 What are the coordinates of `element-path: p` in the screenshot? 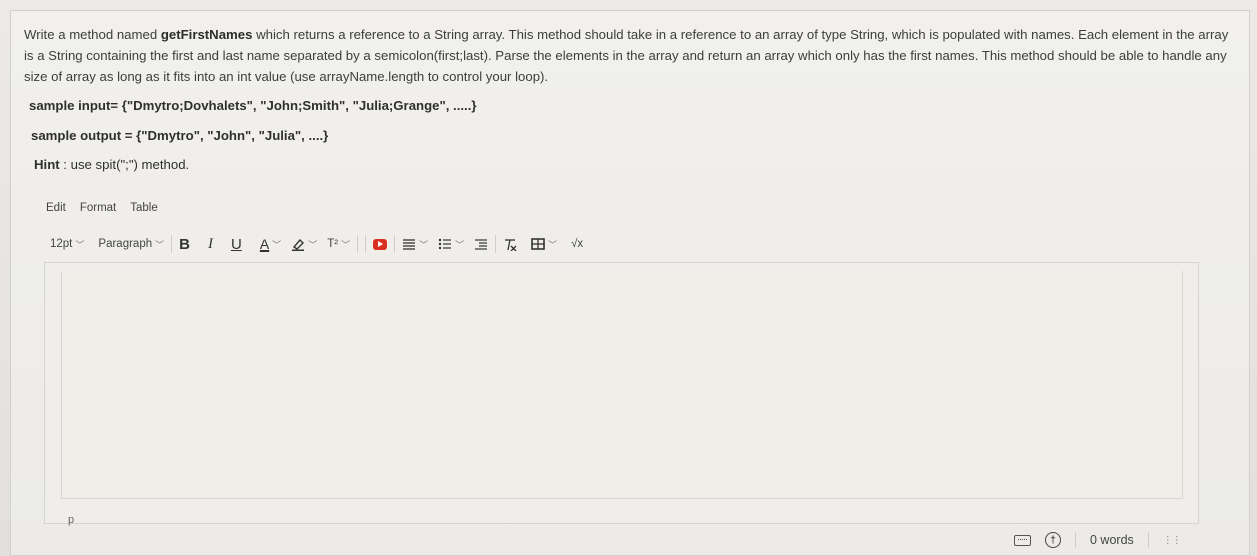 It's located at (71, 520).